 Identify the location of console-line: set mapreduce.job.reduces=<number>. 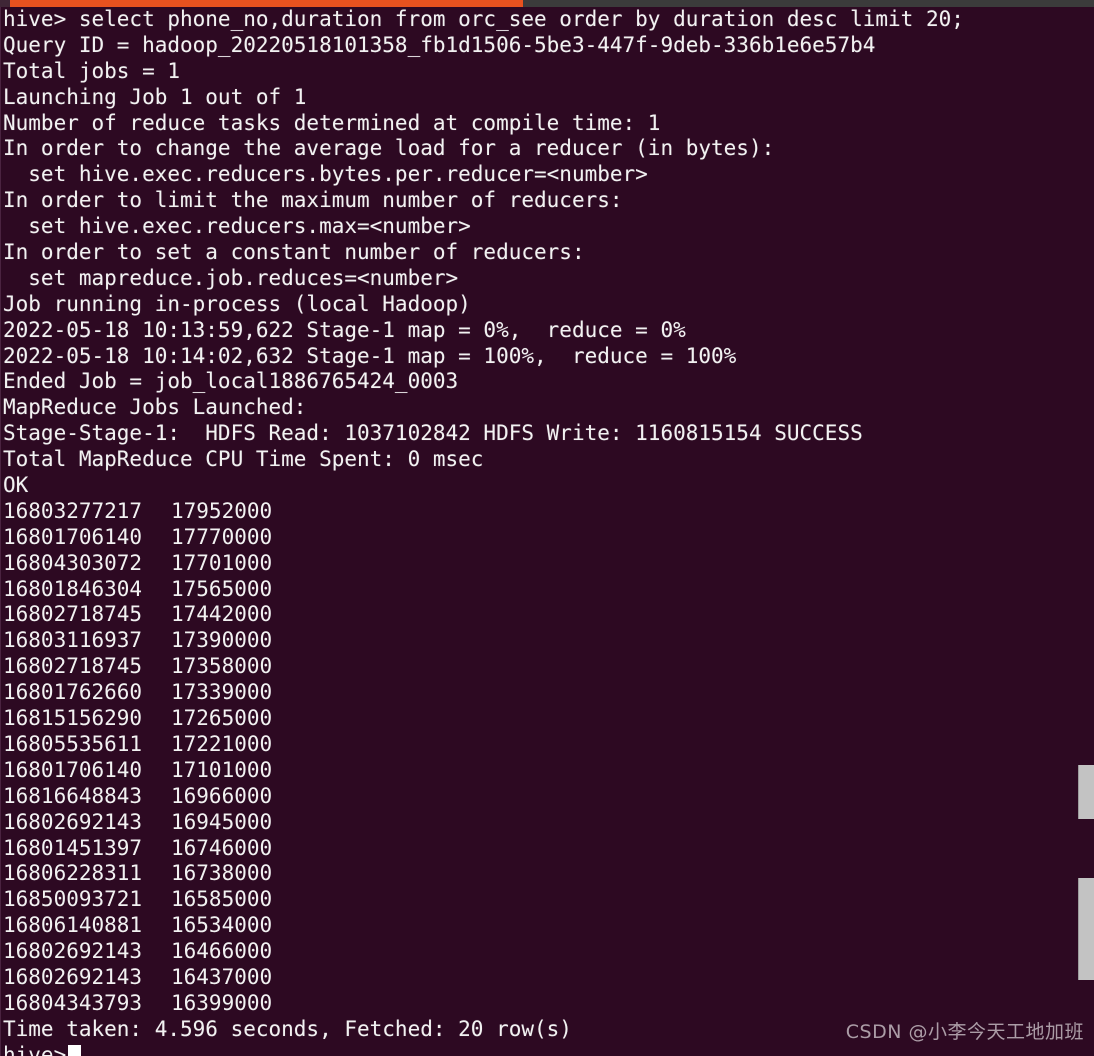
(231, 277).